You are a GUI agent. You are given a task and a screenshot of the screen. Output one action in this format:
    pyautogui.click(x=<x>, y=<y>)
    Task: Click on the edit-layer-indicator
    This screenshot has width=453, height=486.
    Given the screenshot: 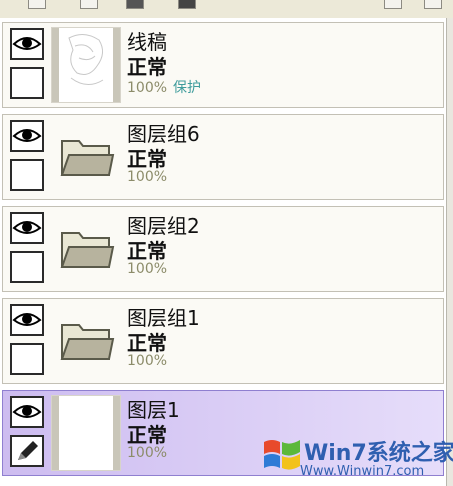 What is the action you would take?
    pyautogui.click(x=27, y=451)
    